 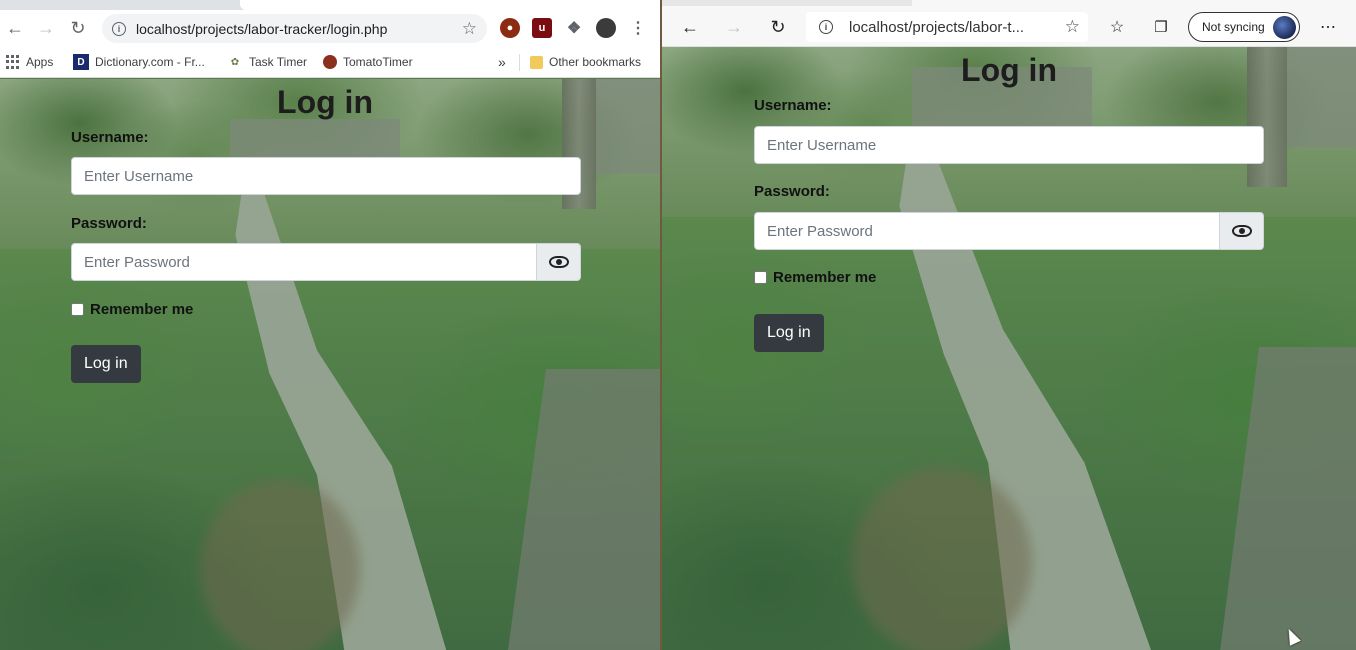 I want to click on add-favorite-star-icon: ☆, so click(x=1072, y=27).